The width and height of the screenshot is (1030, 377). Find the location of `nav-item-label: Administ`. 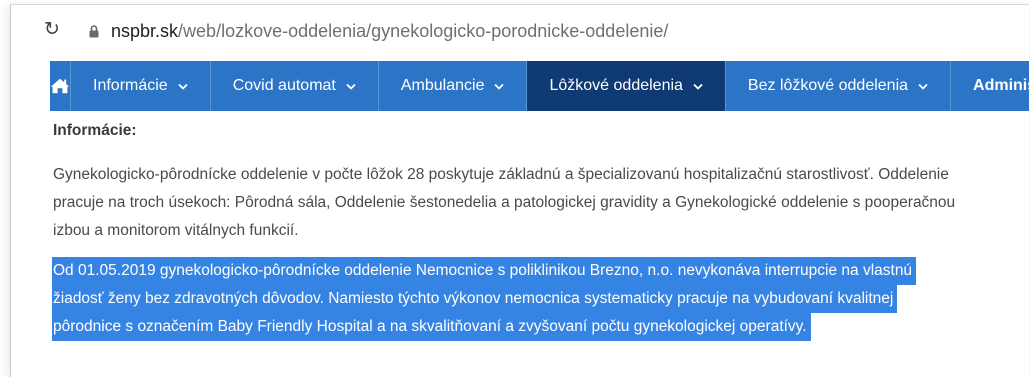

nav-item-label: Administ is located at coordinates (1001, 85).